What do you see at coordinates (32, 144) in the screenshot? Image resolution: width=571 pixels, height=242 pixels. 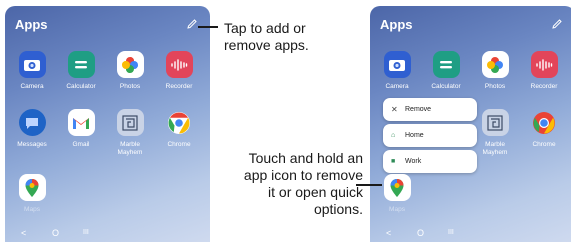 I see `app-label: Messages` at bounding box center [32, 144].